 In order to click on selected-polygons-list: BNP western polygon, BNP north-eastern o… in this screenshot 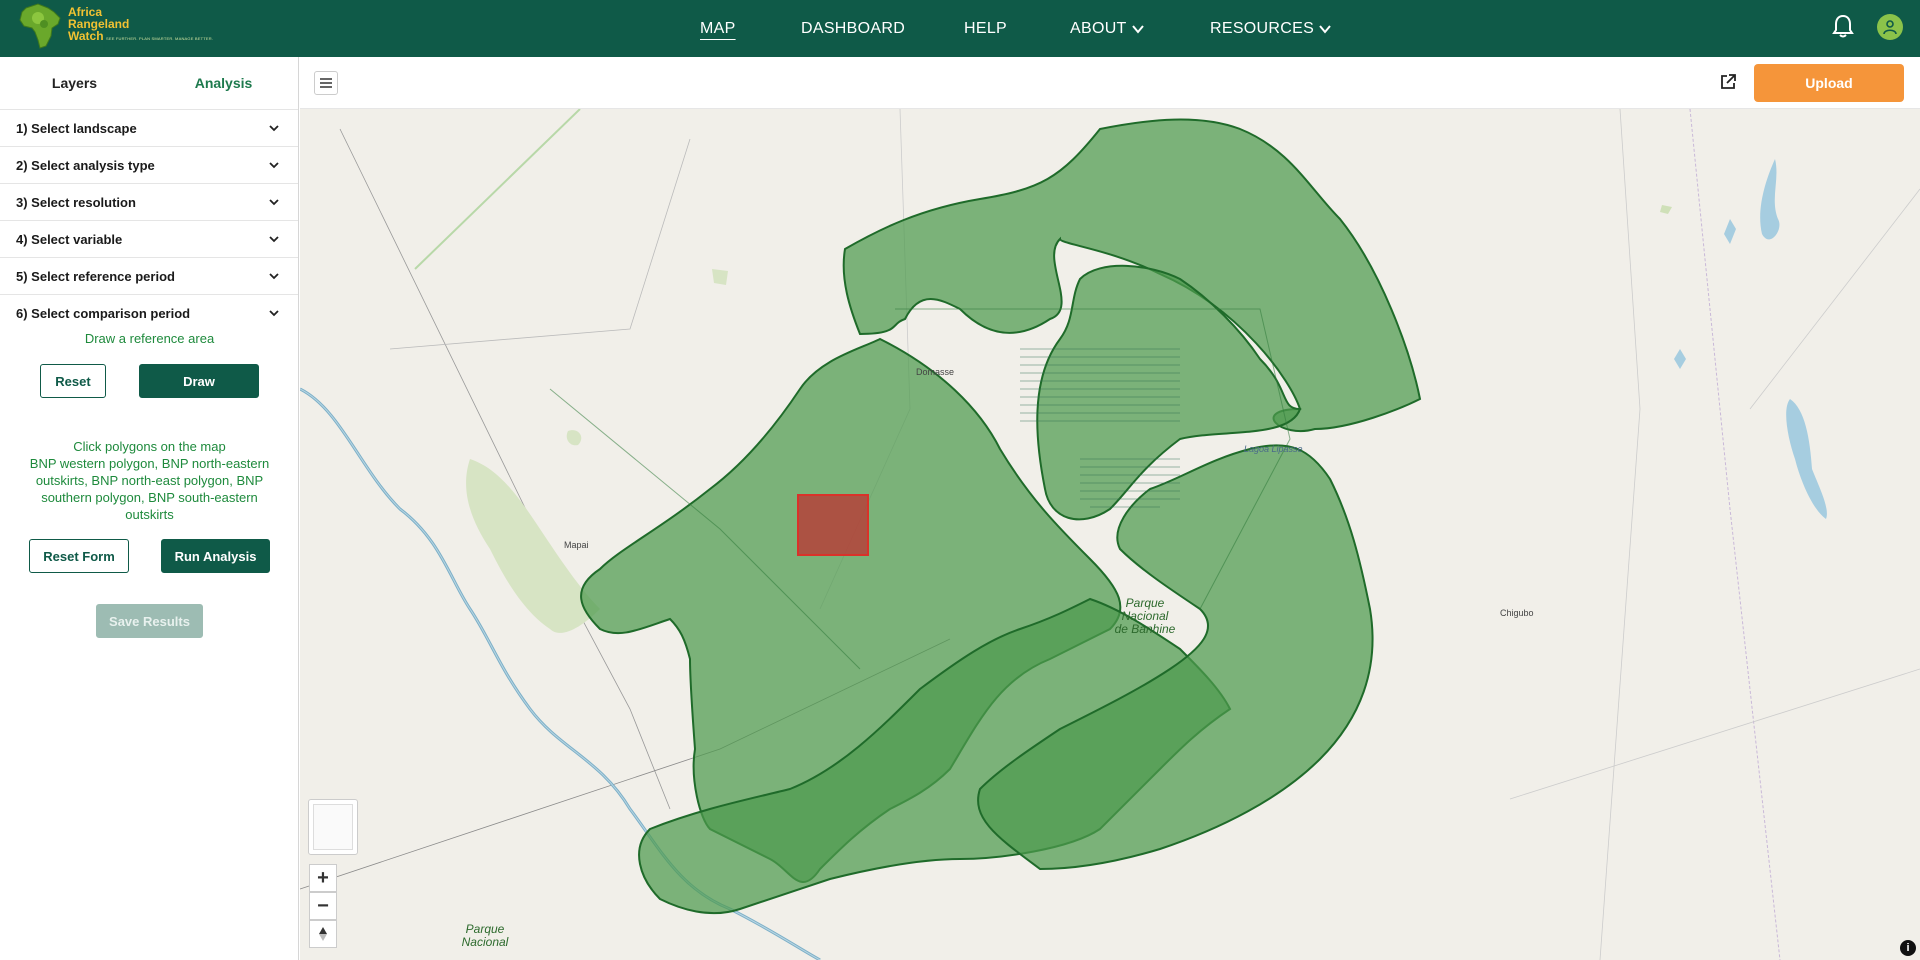, I will do `click(149, 489)`.